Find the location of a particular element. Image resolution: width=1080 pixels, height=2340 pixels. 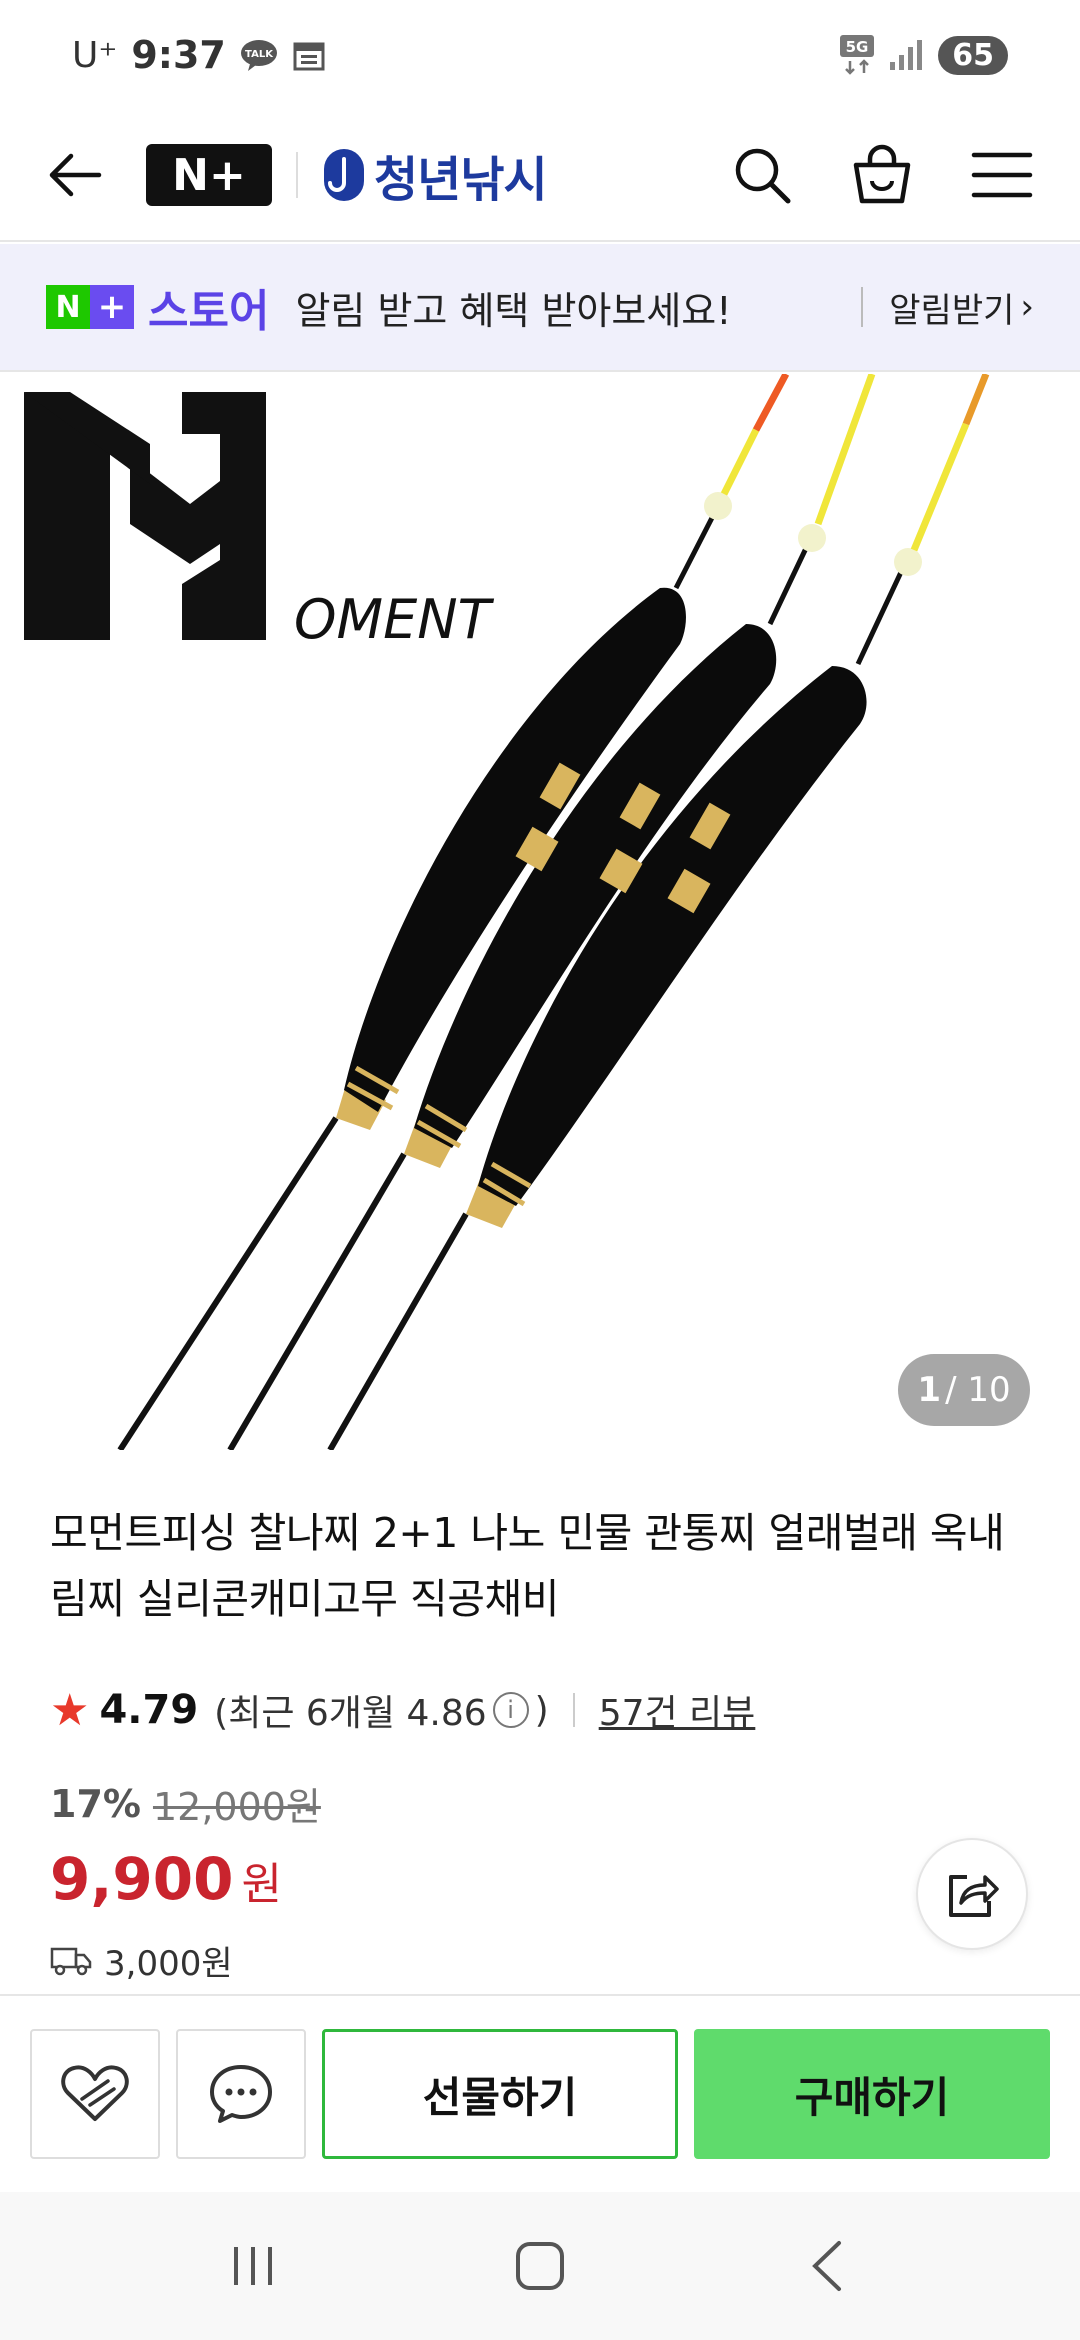

naver-plus-store-badge: N + 스토어 is located at coordinates (157, 307).